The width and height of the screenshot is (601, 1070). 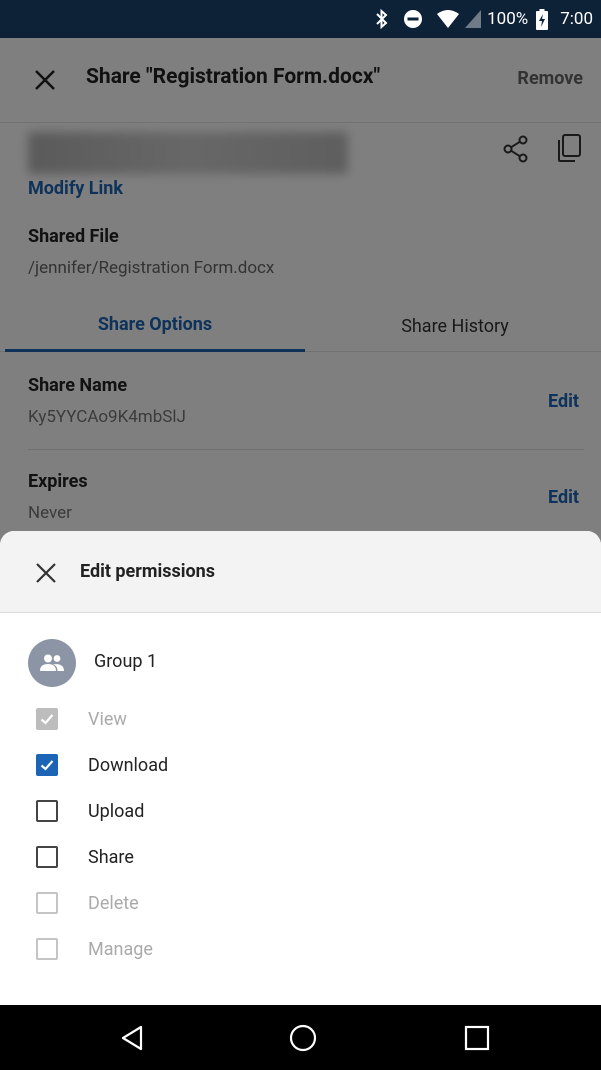 I want to click on group-name: Group 1, so click(x=126, y=661).